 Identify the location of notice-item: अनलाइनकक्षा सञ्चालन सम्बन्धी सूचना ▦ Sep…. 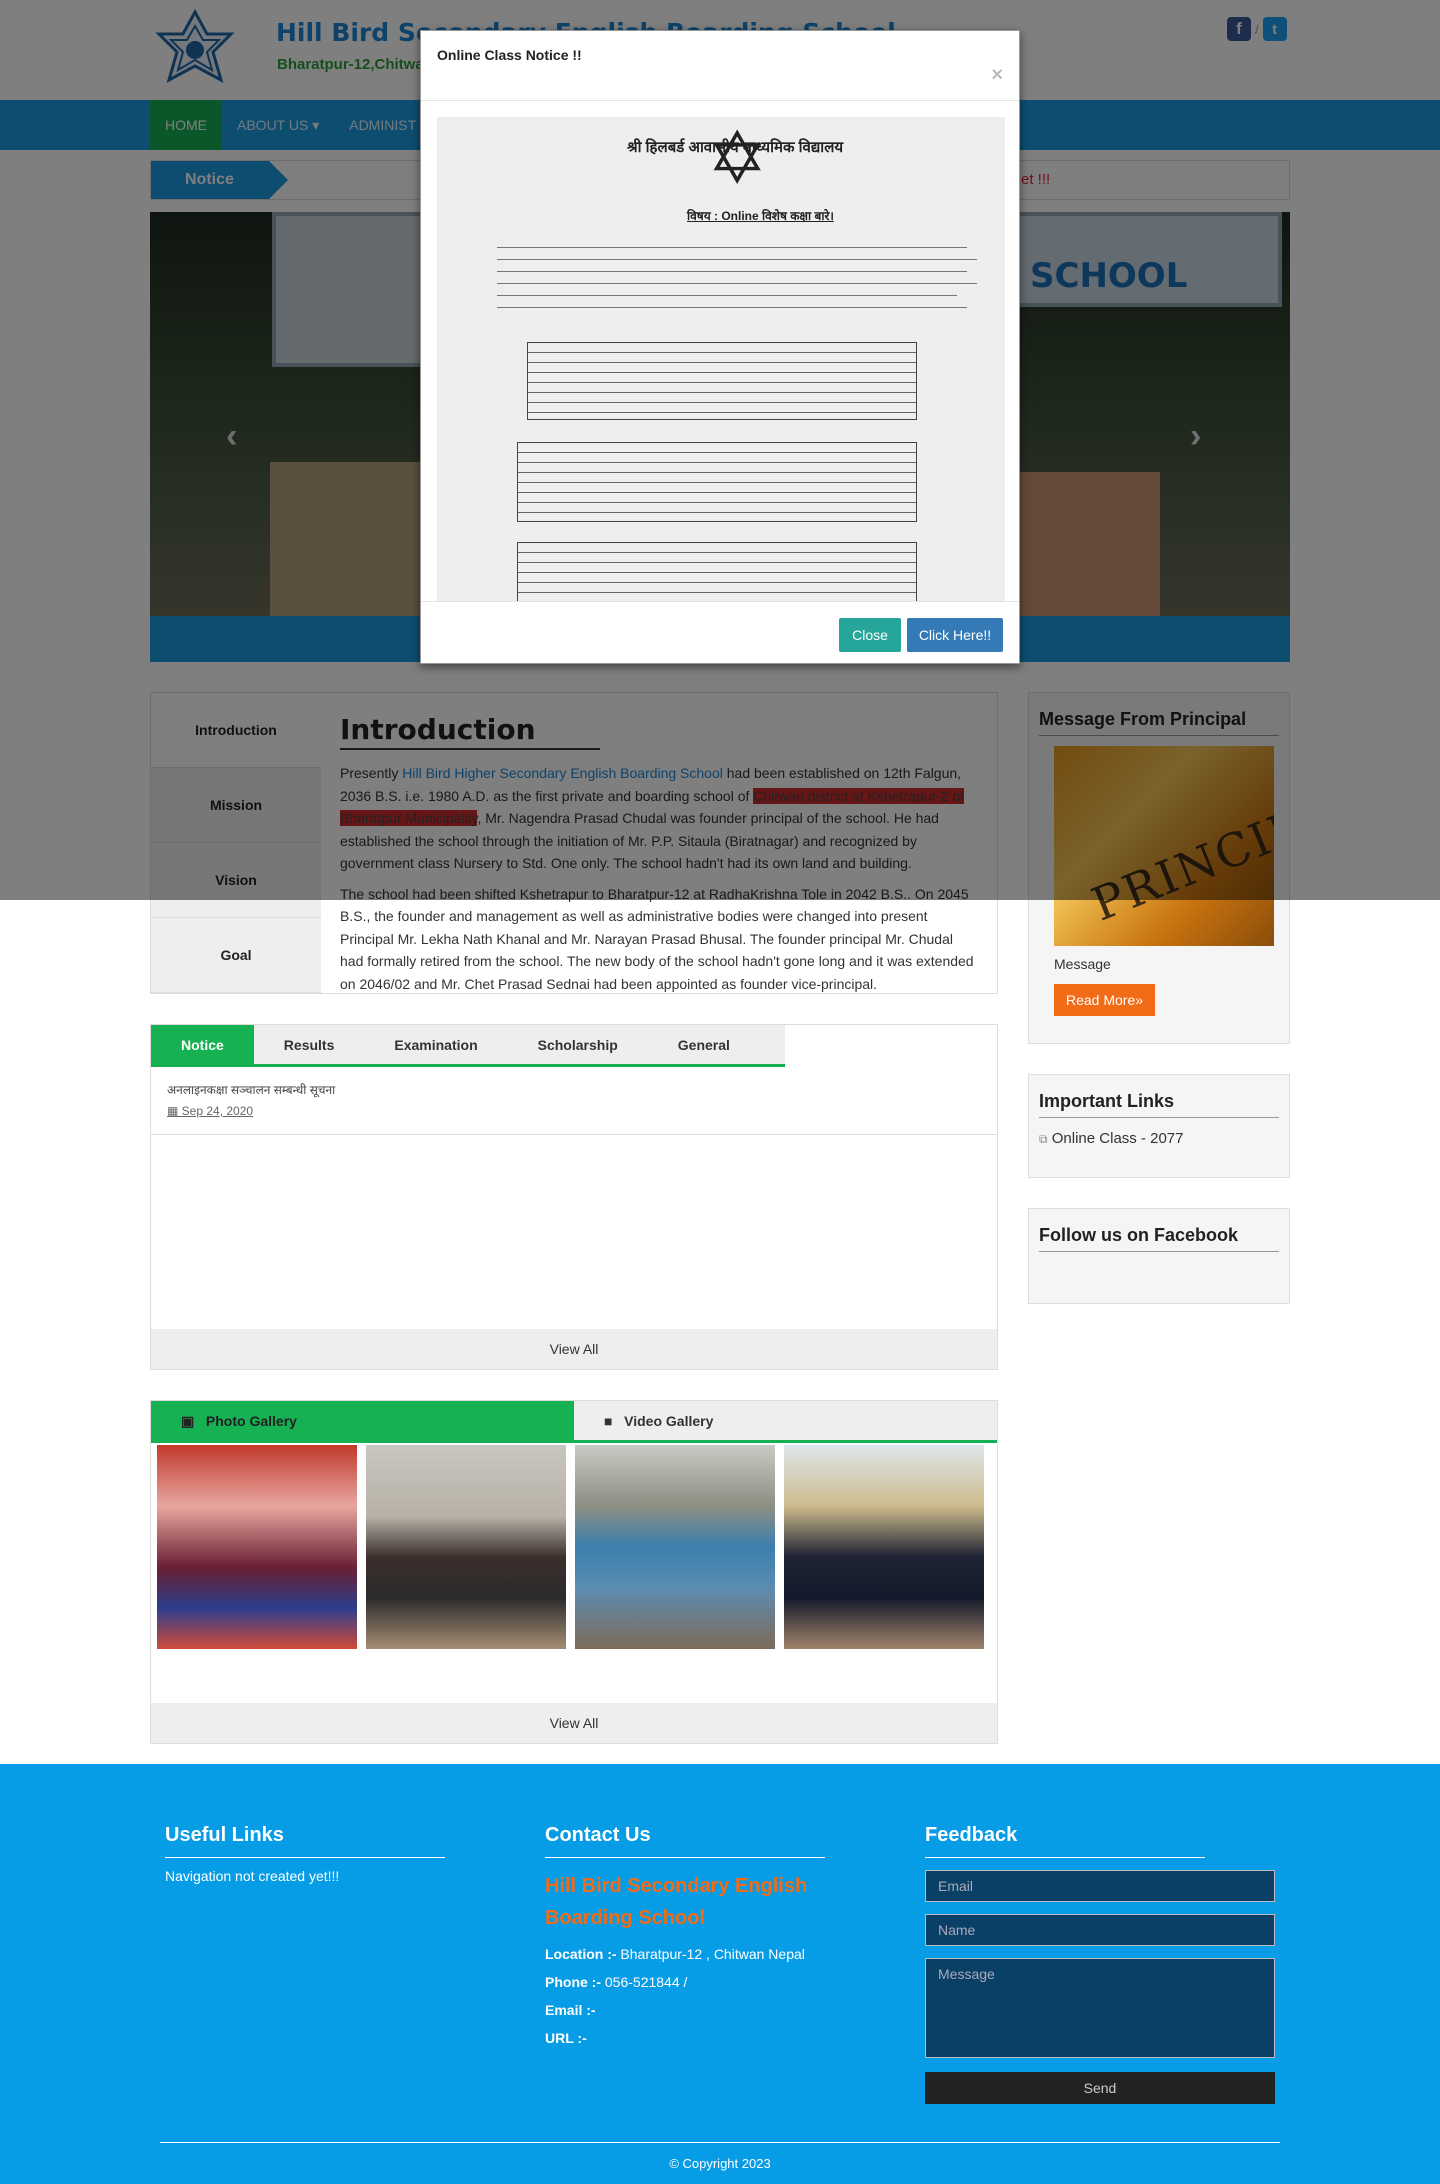
(574, 1101).